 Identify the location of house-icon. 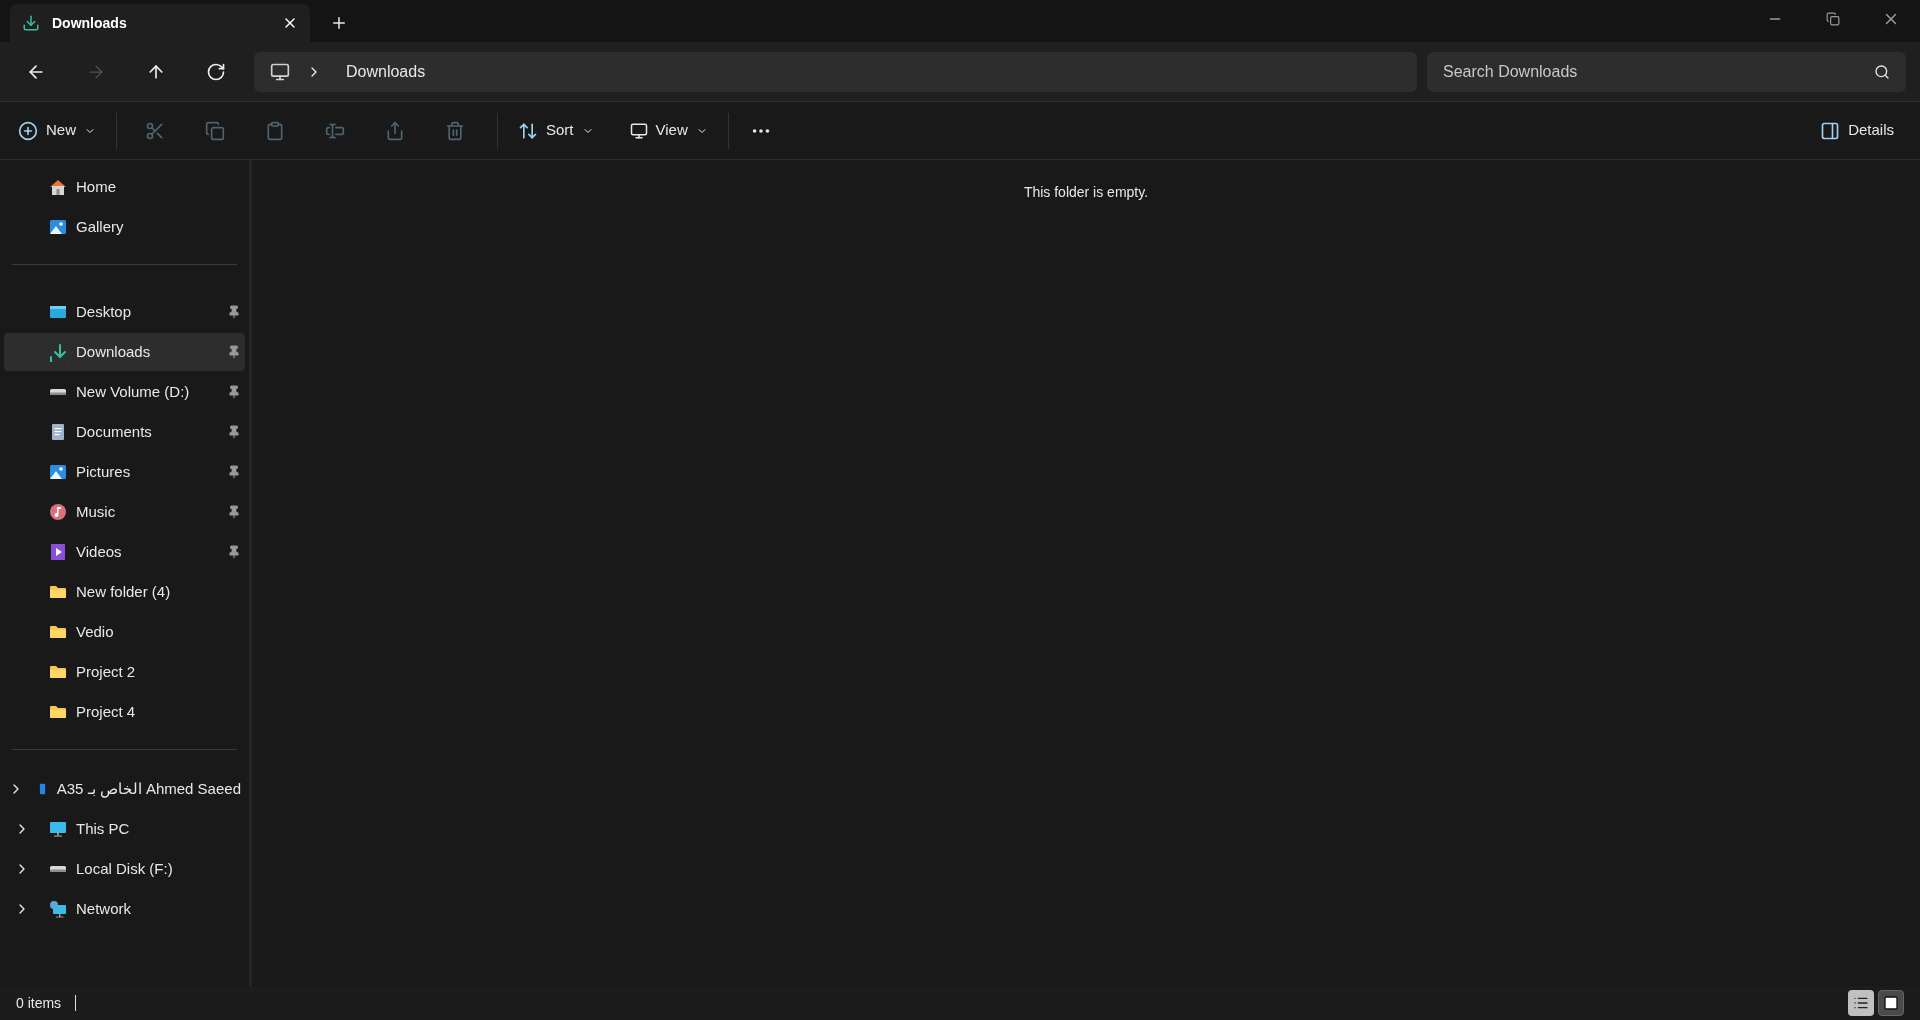
(58, 187).